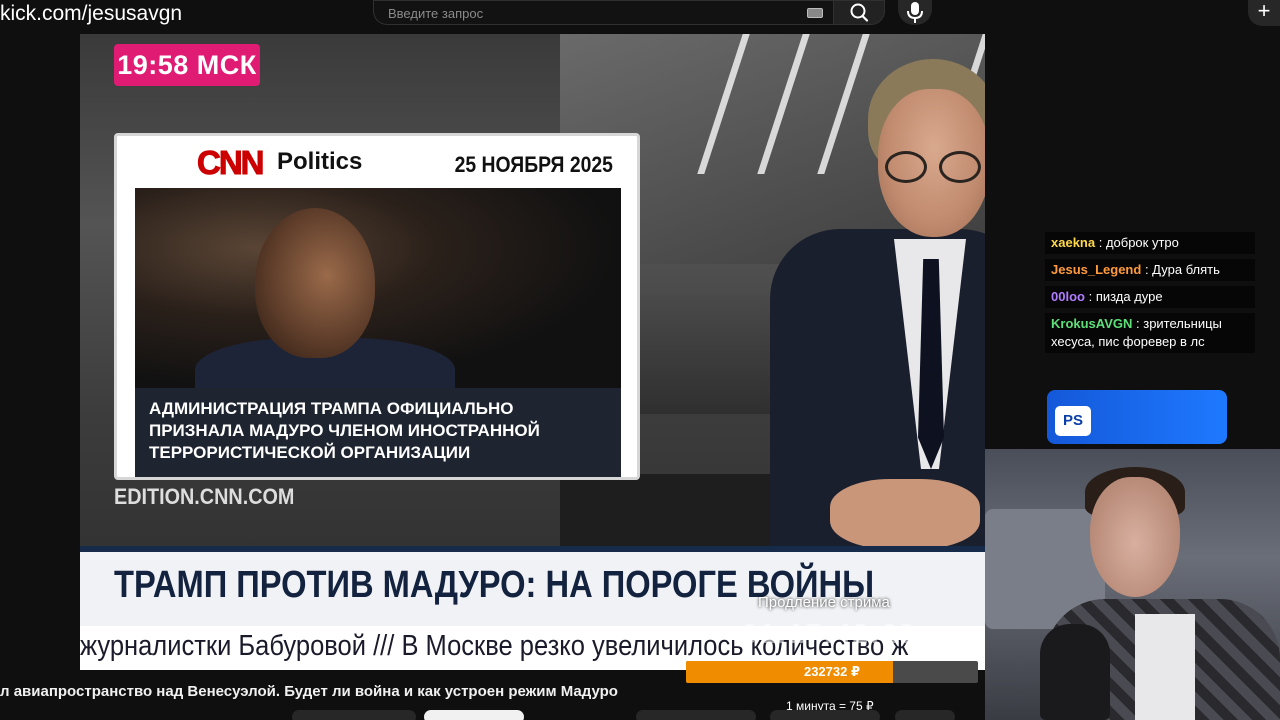 The image size is (1280, 720). I want to click on chat-message: xaekna : доброк утро, so click(1150, 243).